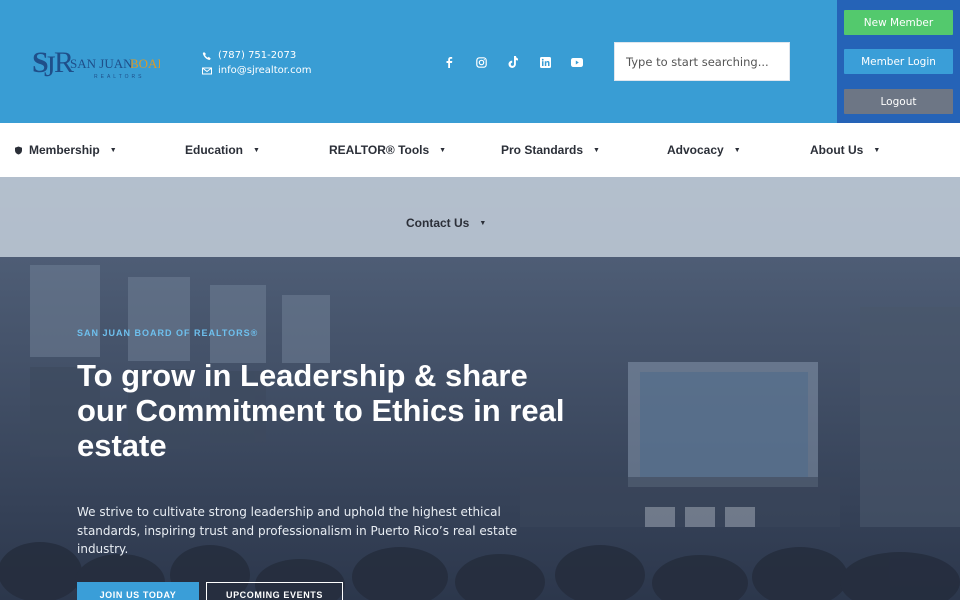  Describe the element at coordinates (577, 62) in the screenshot. I see `youtube-icon` at that location.